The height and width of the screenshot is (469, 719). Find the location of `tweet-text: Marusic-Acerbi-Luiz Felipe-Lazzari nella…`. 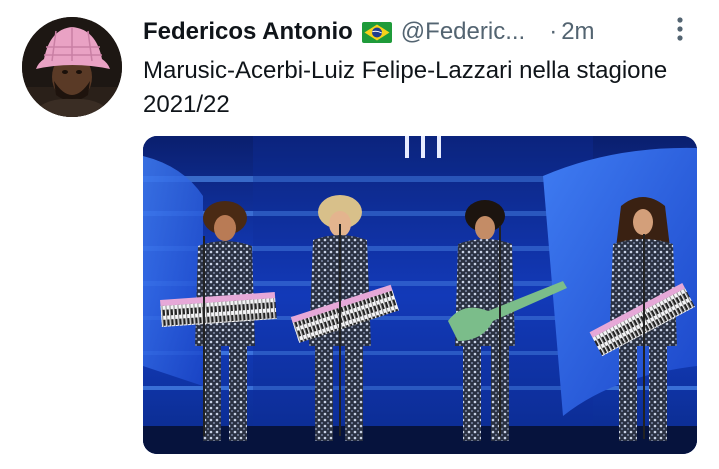

tweet-text: Marusic-Acerbi-Luiz Felipe-Lazzari nella… is located at coordinates (405, 87).